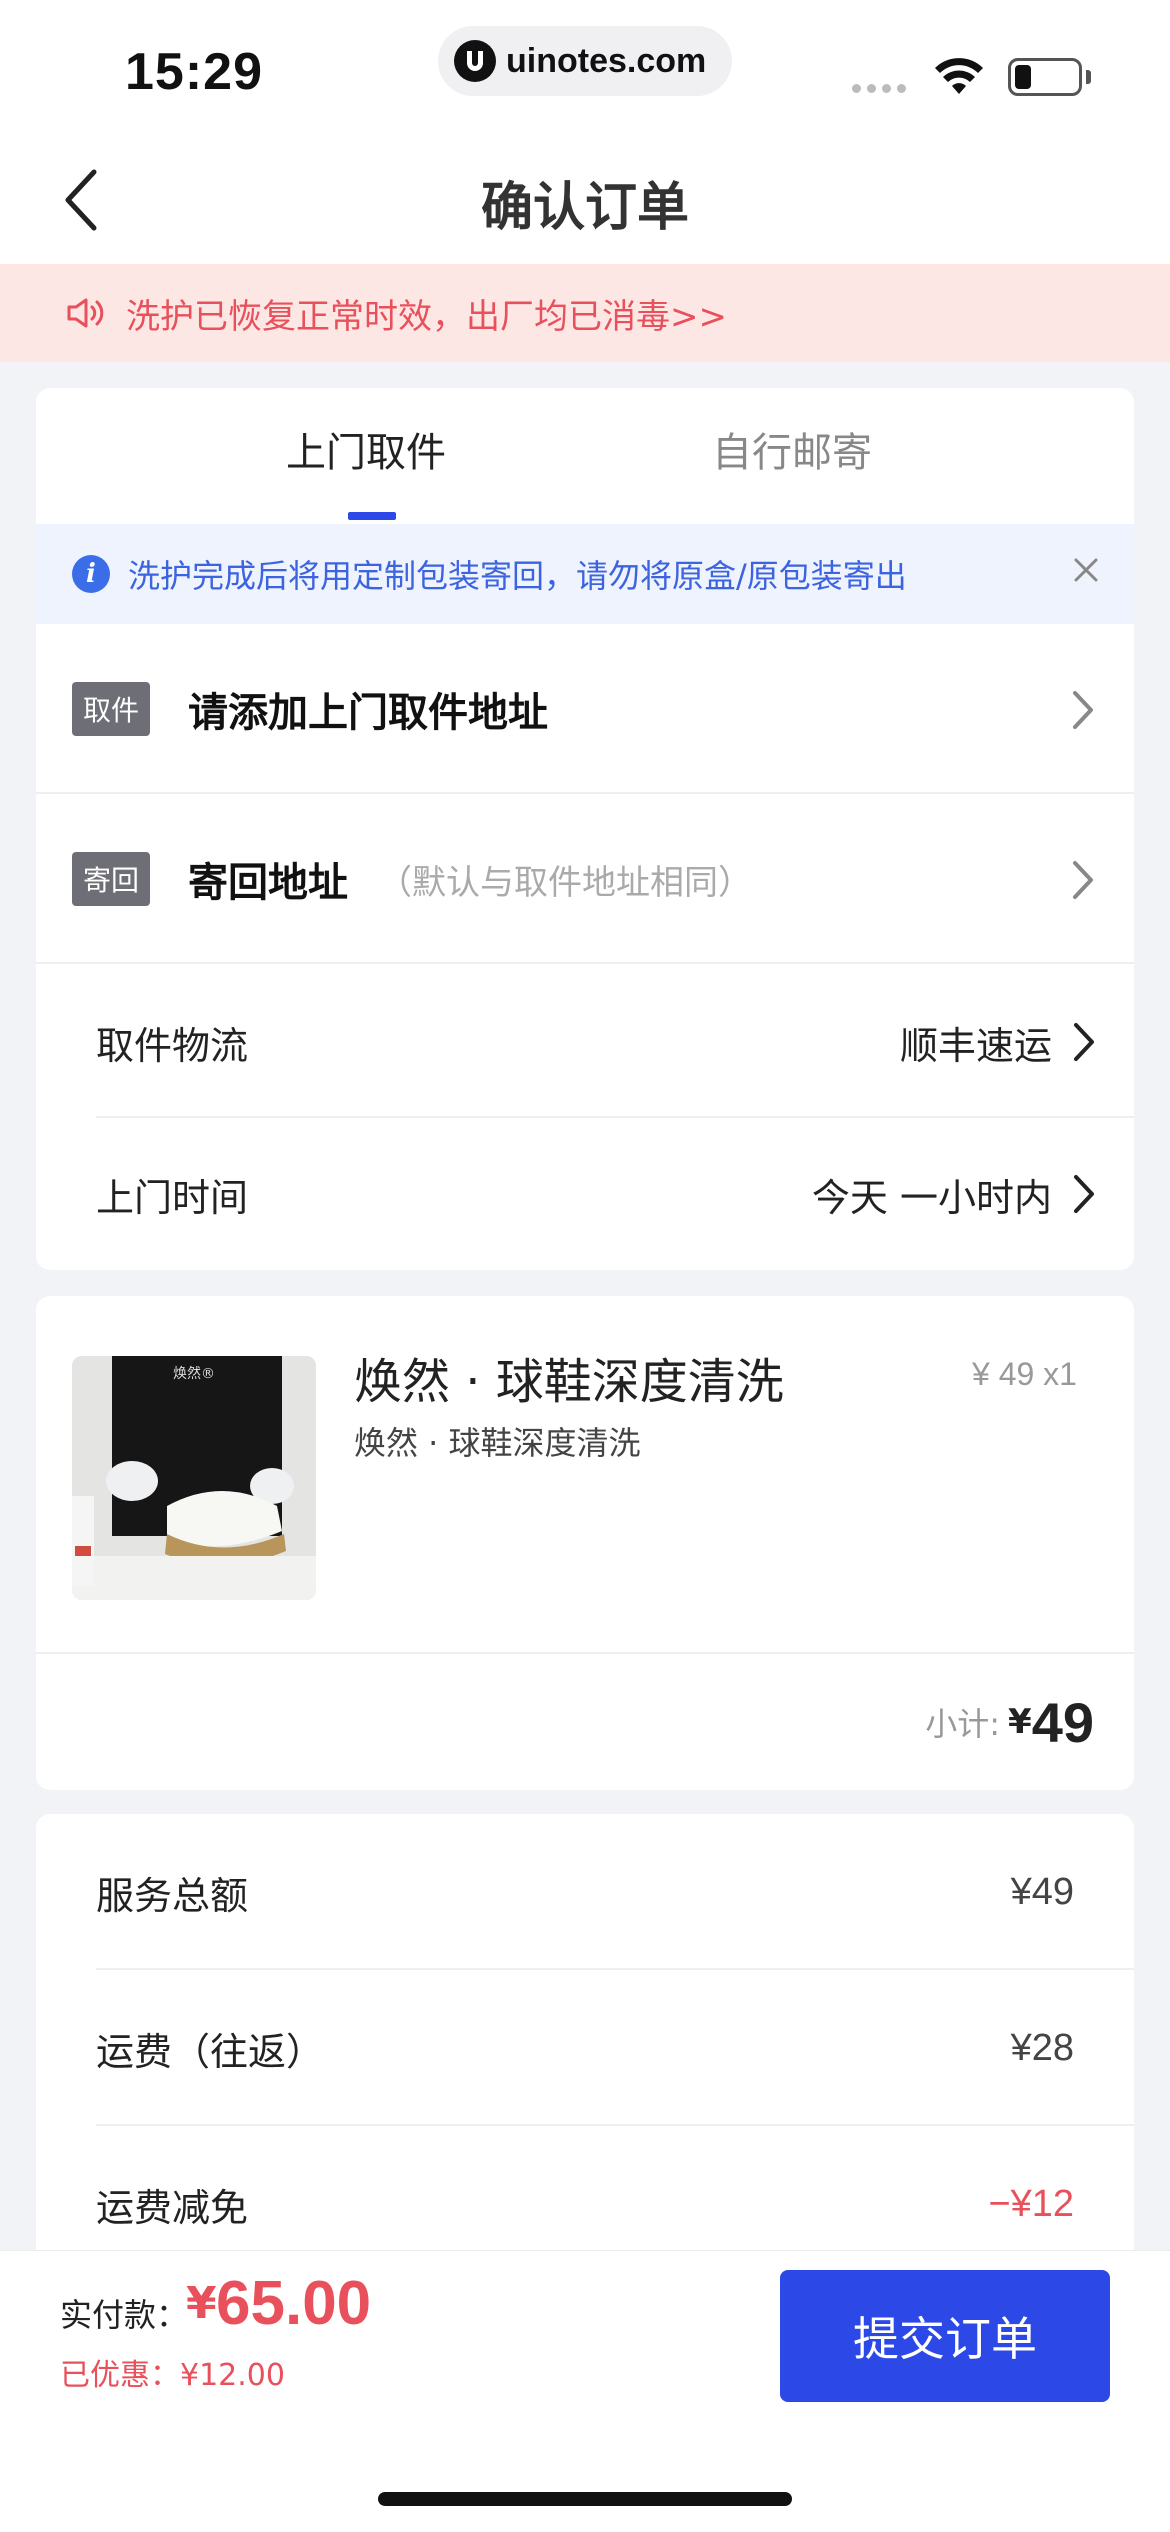 The width and height of the screenshot is (1170, 2532). I want to click on logistics-value-group: 顺丰速运, so click(998, 1042).